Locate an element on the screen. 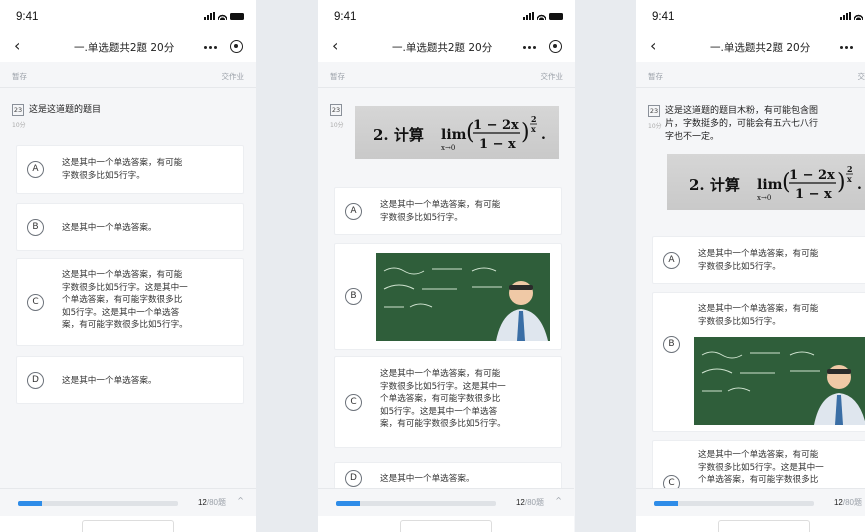 This screenshot has height=532, width=865. formula-den: 1 − x is located at coordinates (497, 144).